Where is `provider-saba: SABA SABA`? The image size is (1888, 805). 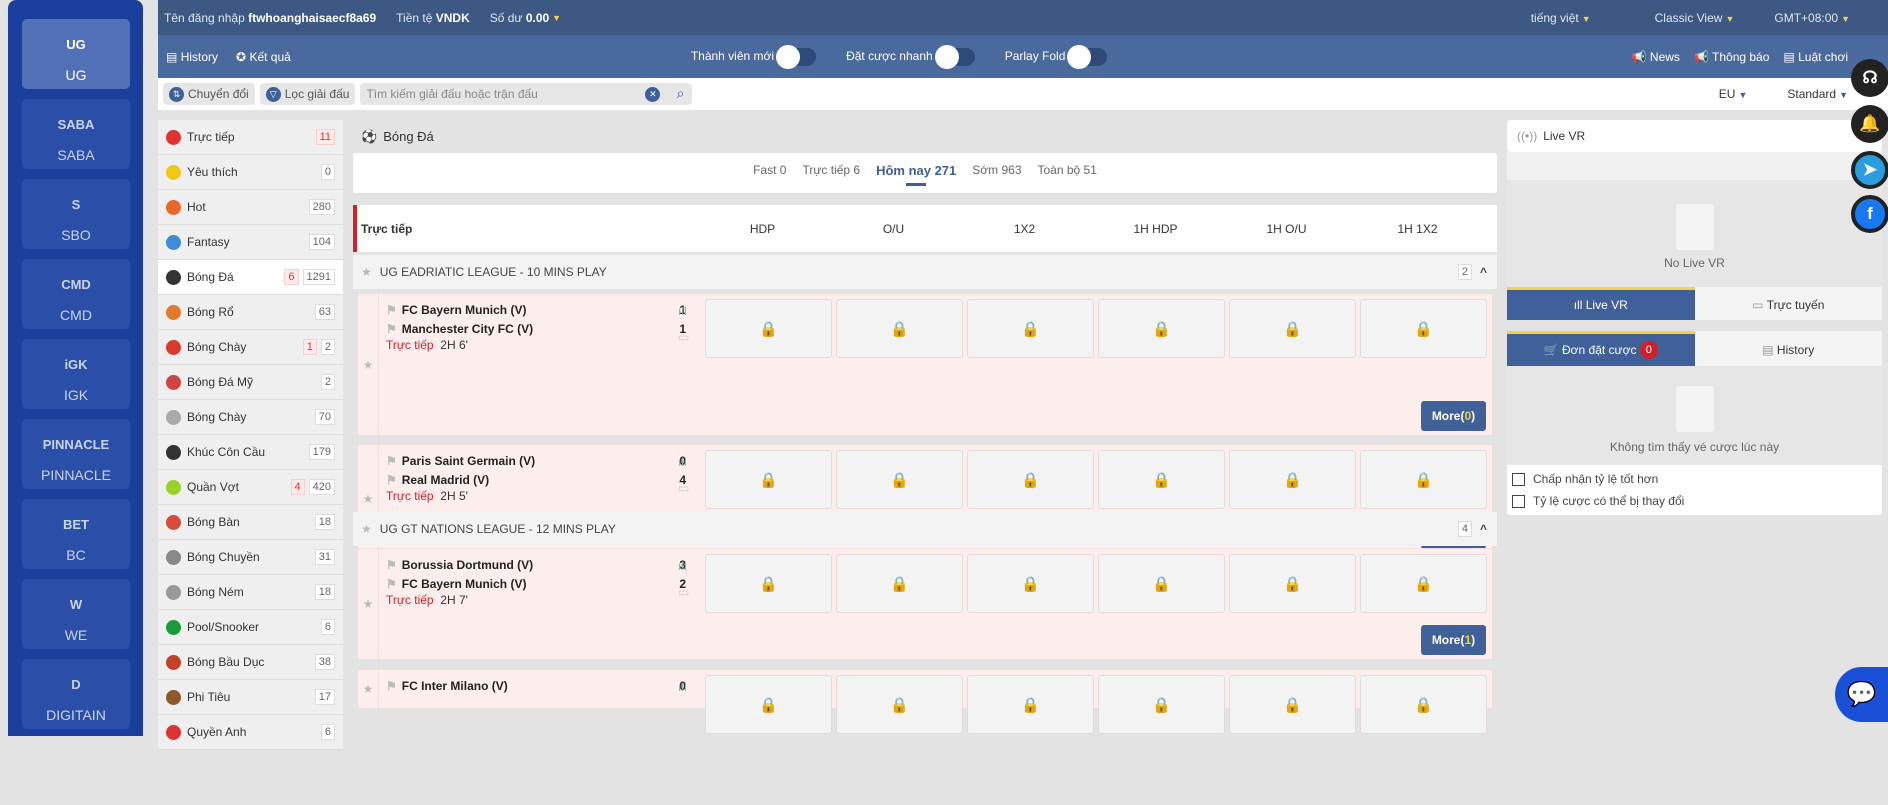
provider-saba: SABA SABA is located at coordinates (76, 134).